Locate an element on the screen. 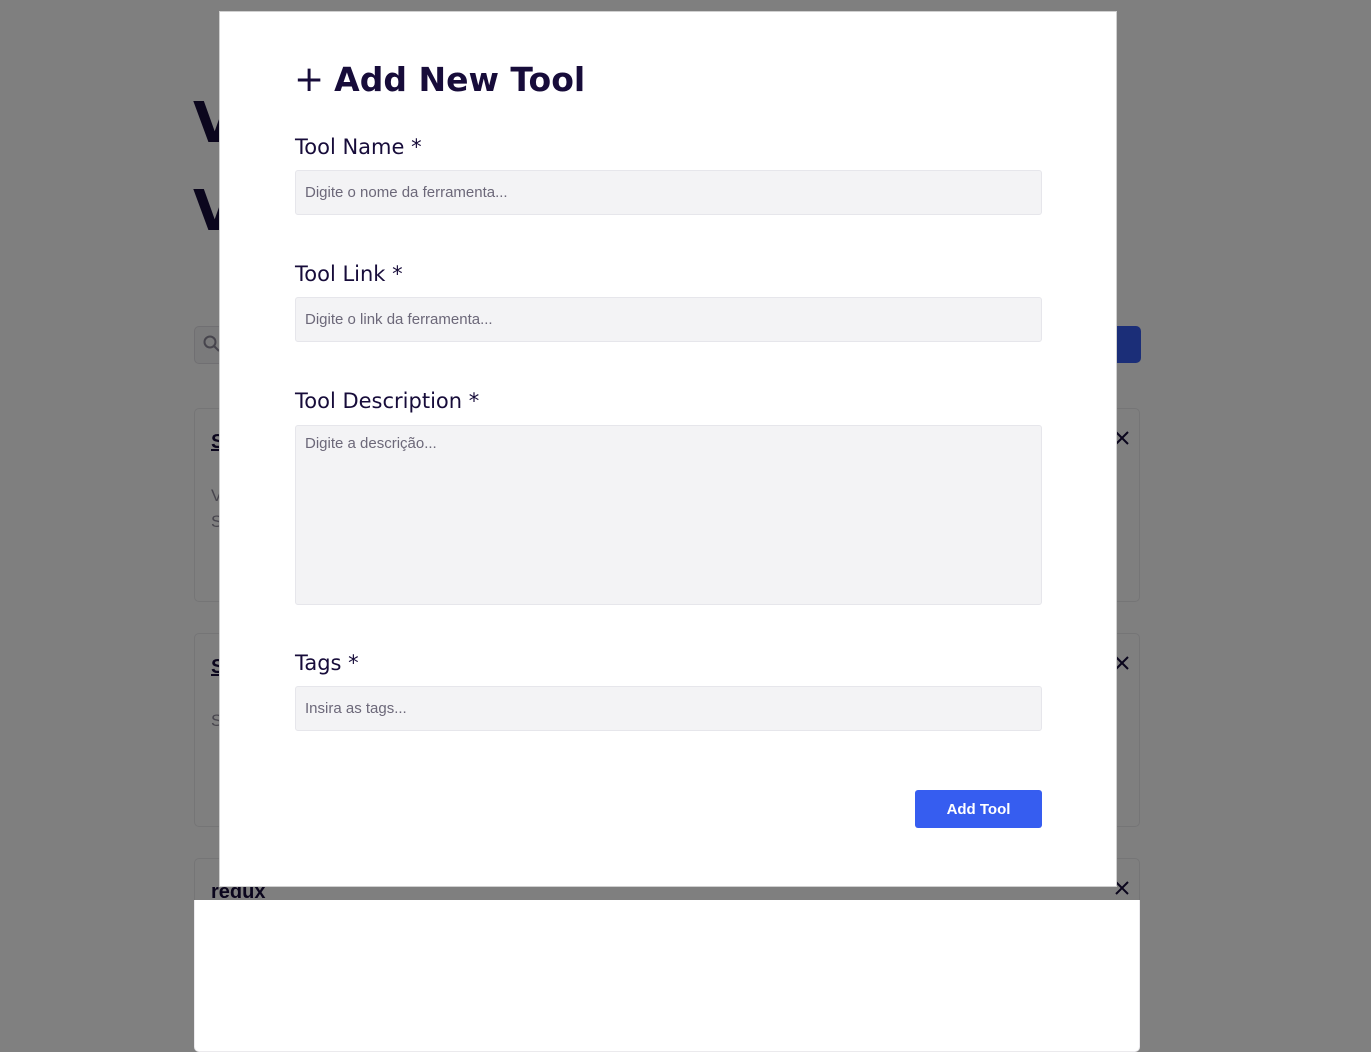  tool-link-input is located at coordinates (668, 319).